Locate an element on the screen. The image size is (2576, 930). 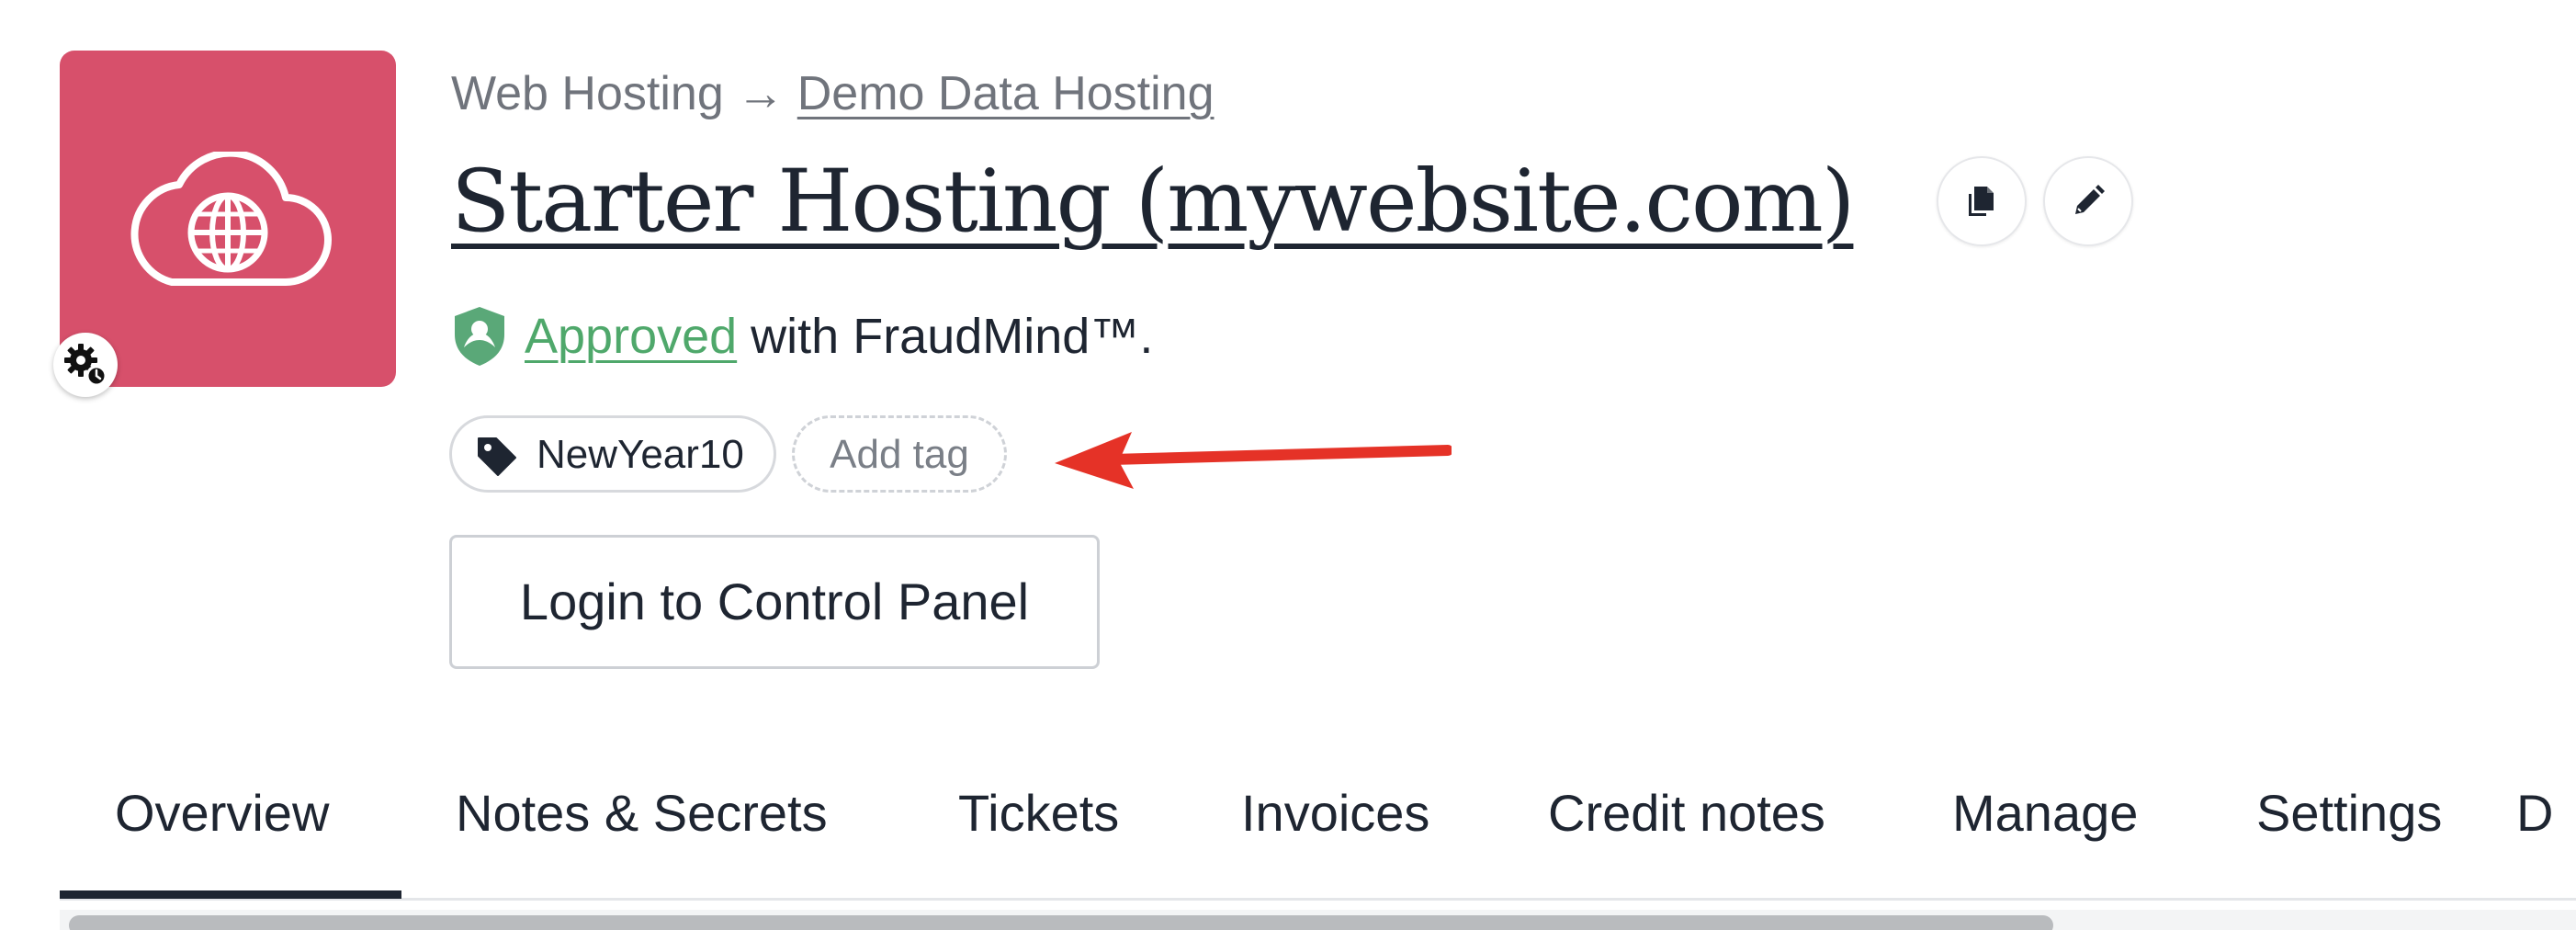
tab-overflow: D is located at coordinates (2534, 813).